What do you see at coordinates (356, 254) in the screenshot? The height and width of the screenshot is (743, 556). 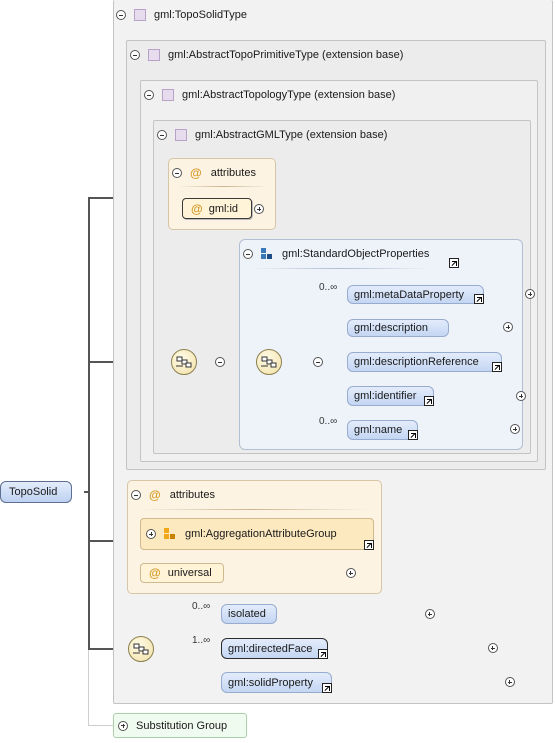 I see `group-title: gml:StandardObjectProperties` at bounding box center [356, 254].